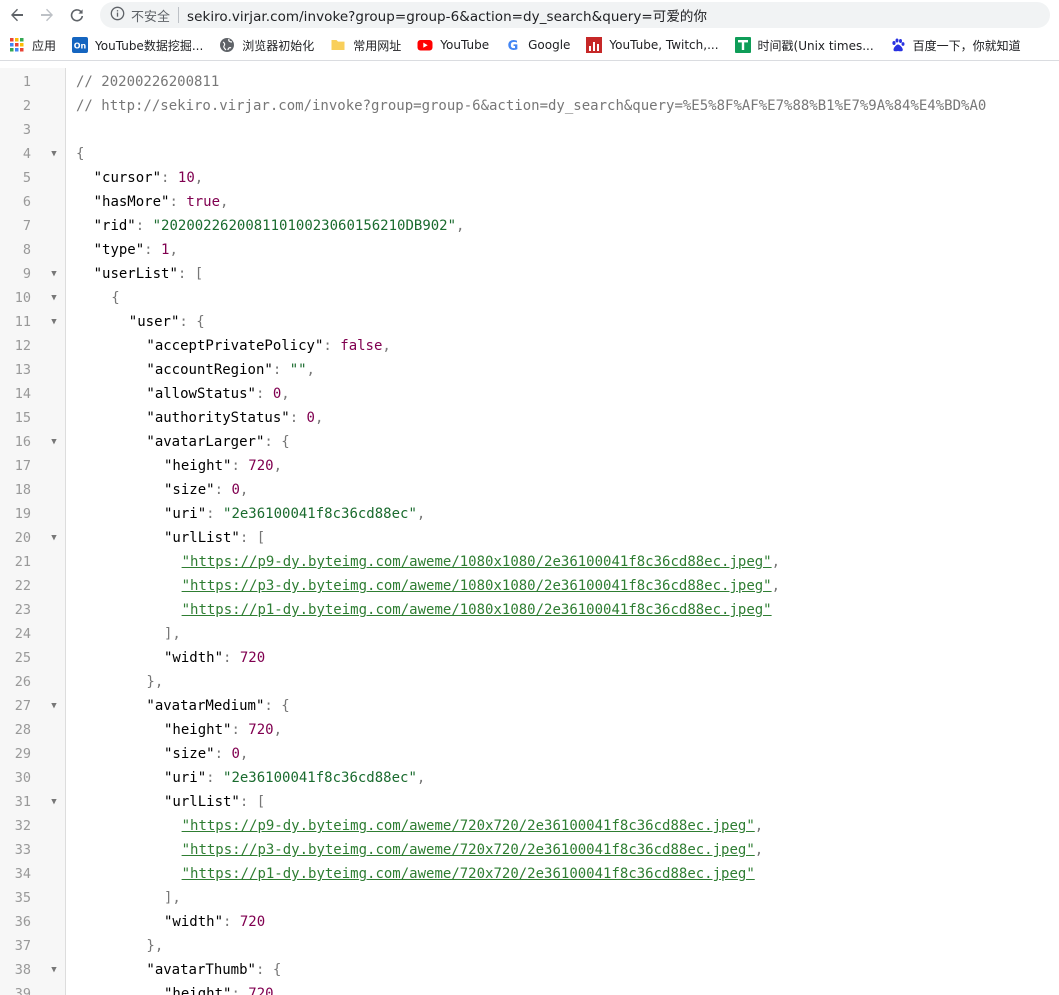 Image resolution: width=1059 pixels, height=995 pixels. Describe the element at coordinates (529, 442) in the screenshot. I see `code-line: 16 ▼ "avatarLarger": {` at that location.